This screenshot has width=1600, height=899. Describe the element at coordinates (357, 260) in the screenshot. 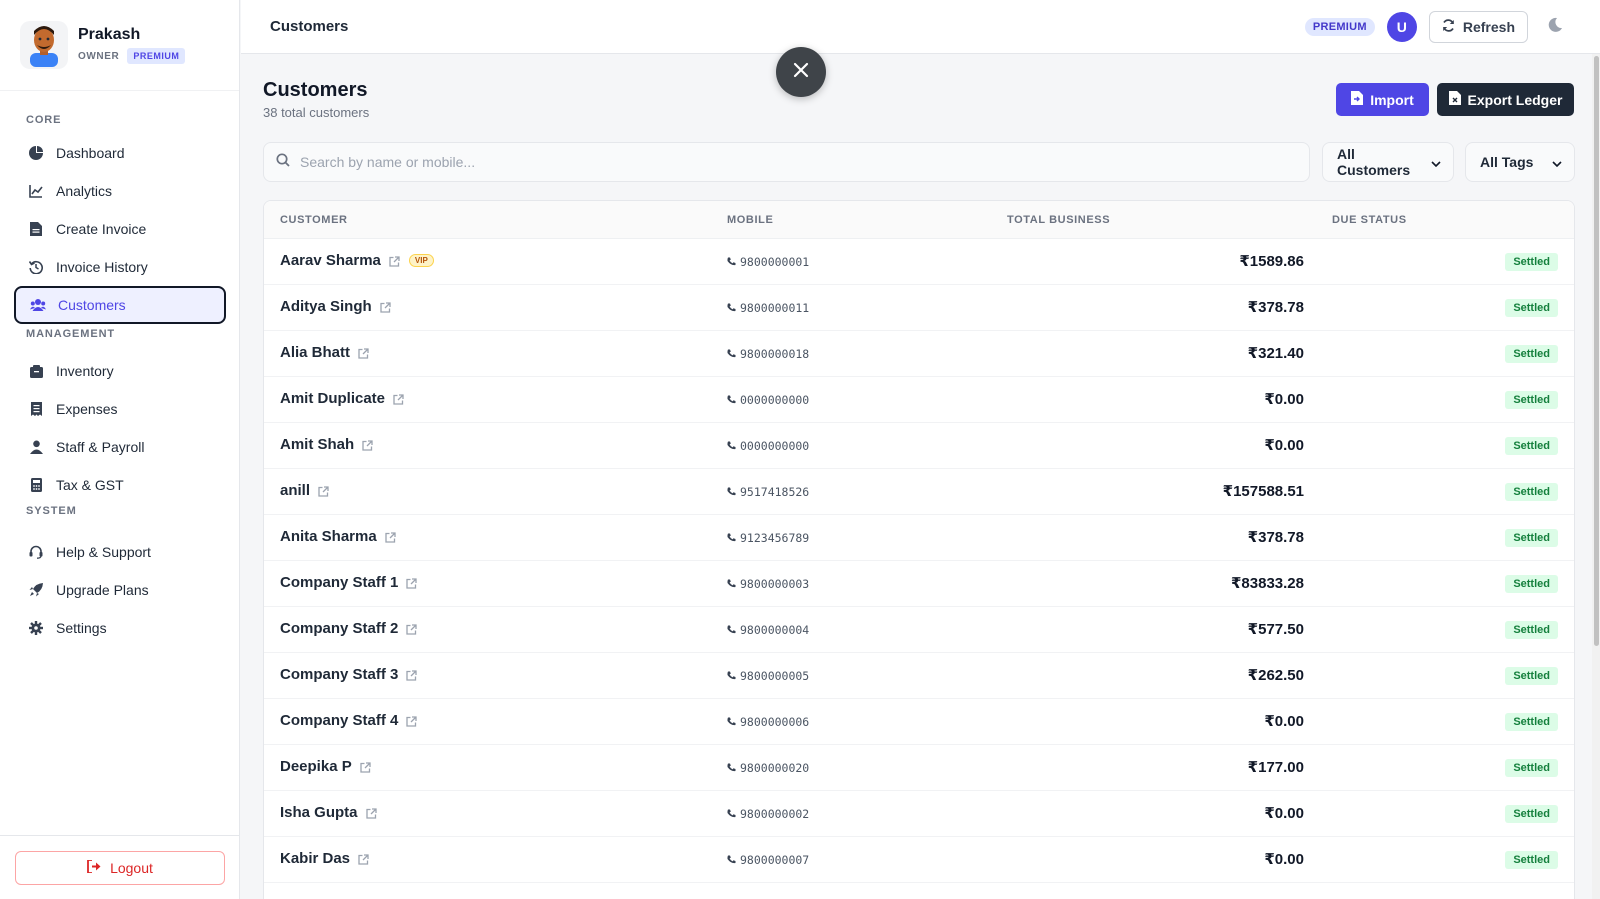

I see `customer-name-link: Aarav Sharma VIP` at that location.